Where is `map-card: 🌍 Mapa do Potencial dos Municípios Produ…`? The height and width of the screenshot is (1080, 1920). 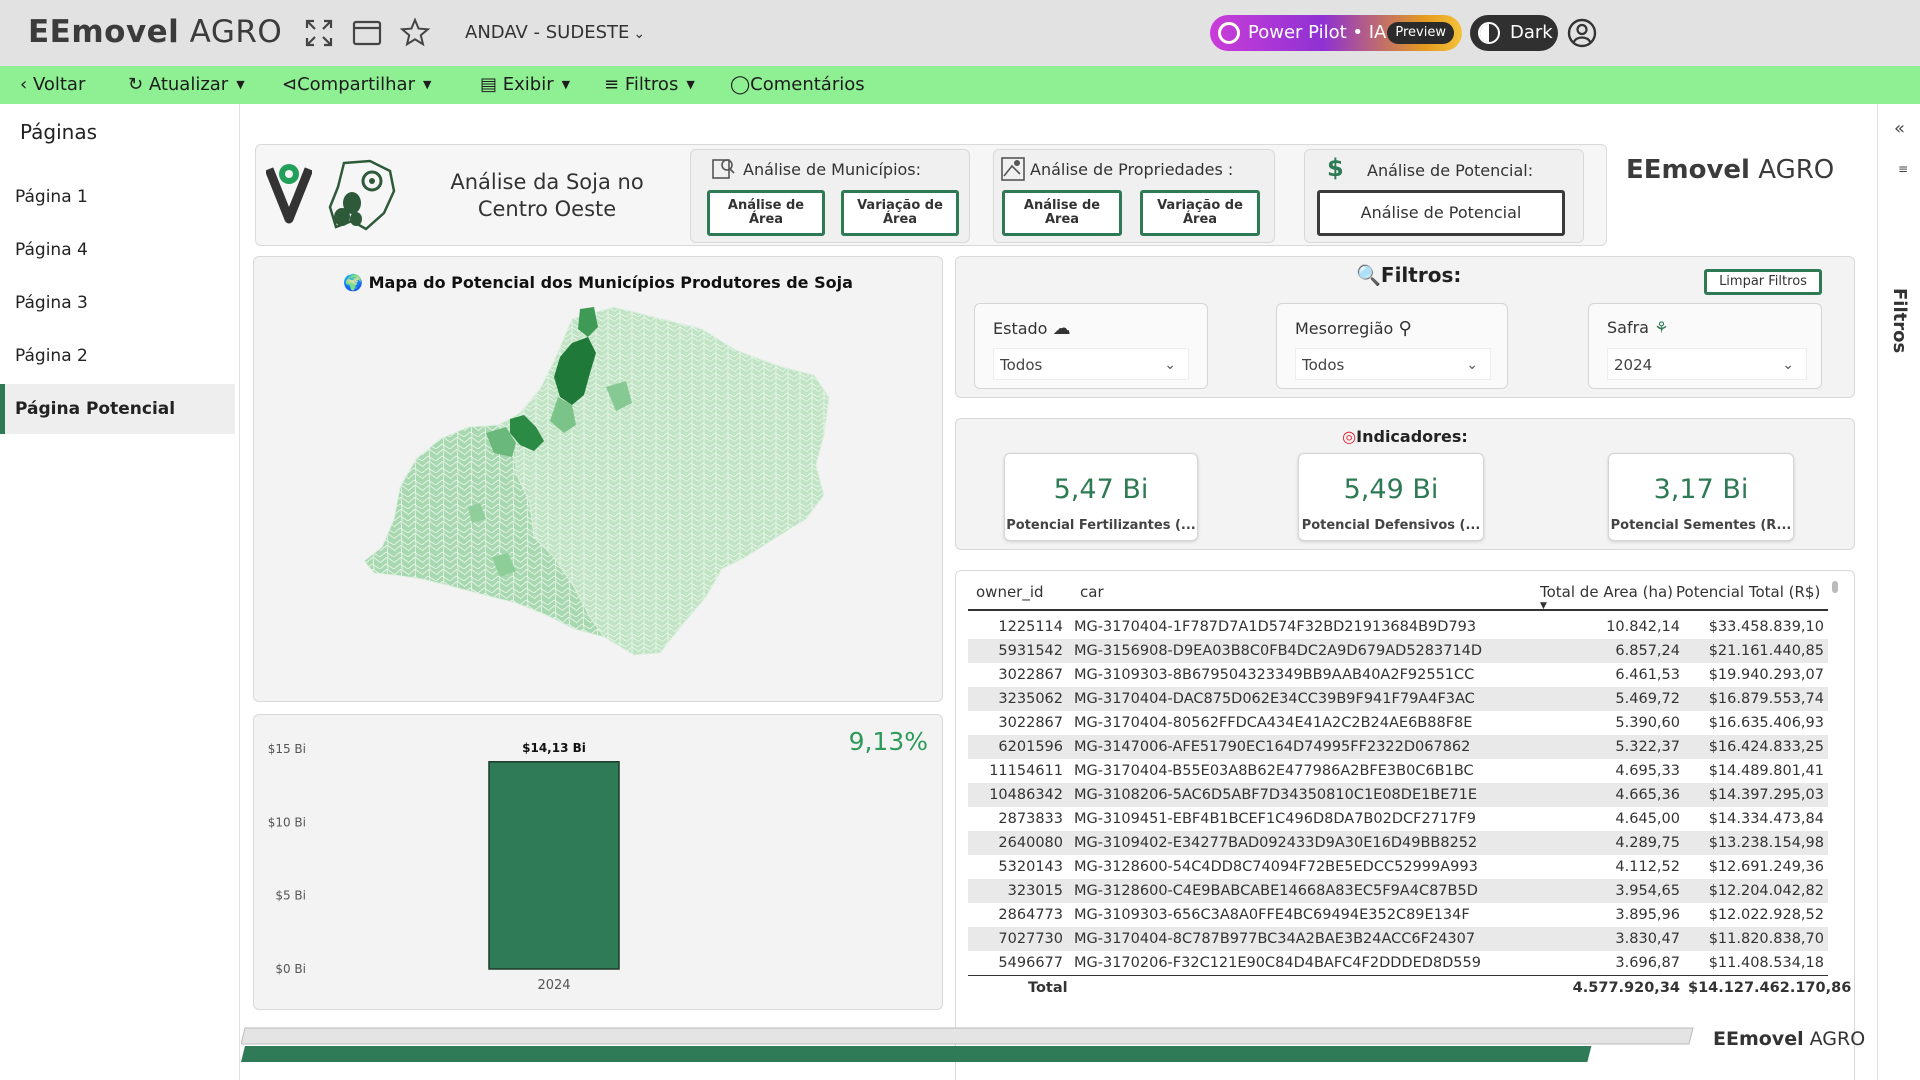
map-card: 🌍 Mapa do Potencial dos Municípios Produ… is located at coordinates (598, 479).